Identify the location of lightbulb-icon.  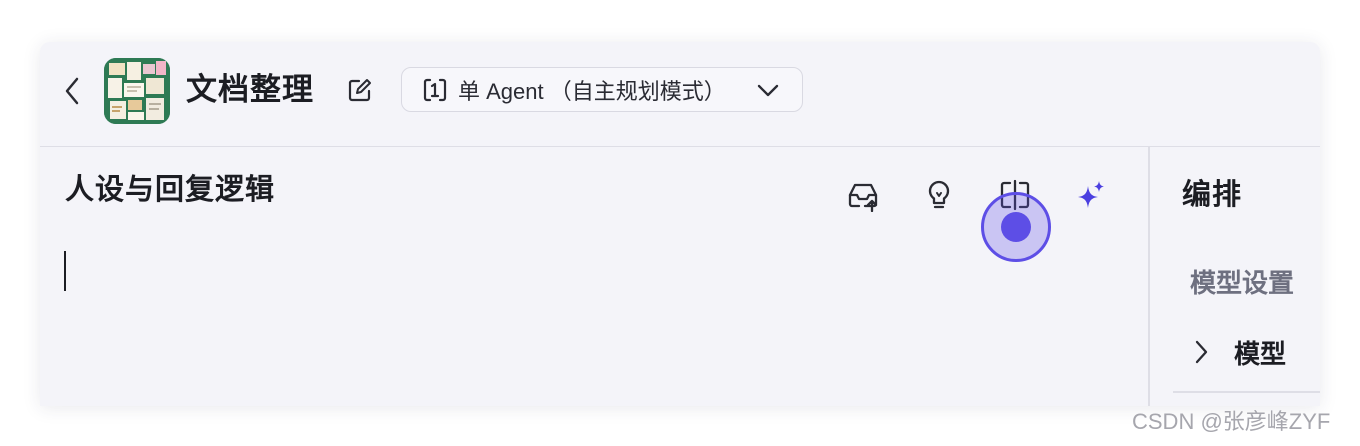
(939, 194).